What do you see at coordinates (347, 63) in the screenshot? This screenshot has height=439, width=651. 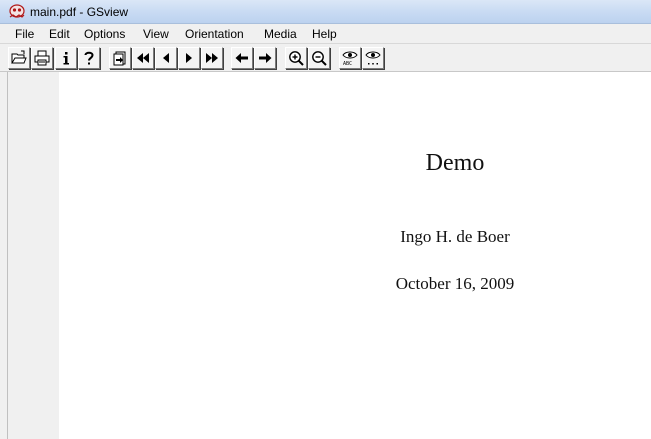 I see `svg-text: ABC` at bounding box center [347, 63].